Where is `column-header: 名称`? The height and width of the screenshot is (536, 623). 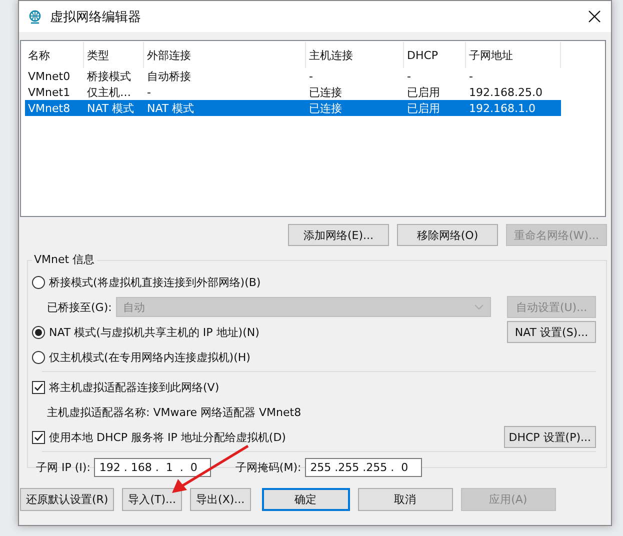 column-header: 名称 is located at coordinates (54, 55).